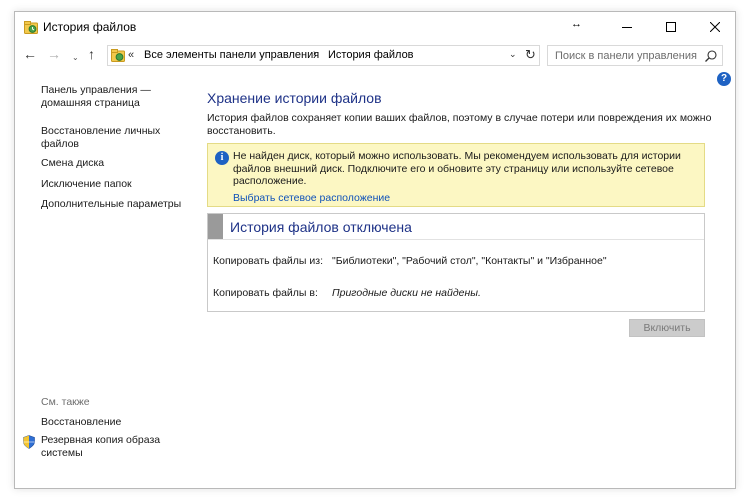  What do you see at coordinates (111, 204) in the screenshot?
I see `sidebar-link-advanced-settings: Дополнительные параметры` at bounding box center [111, 204].